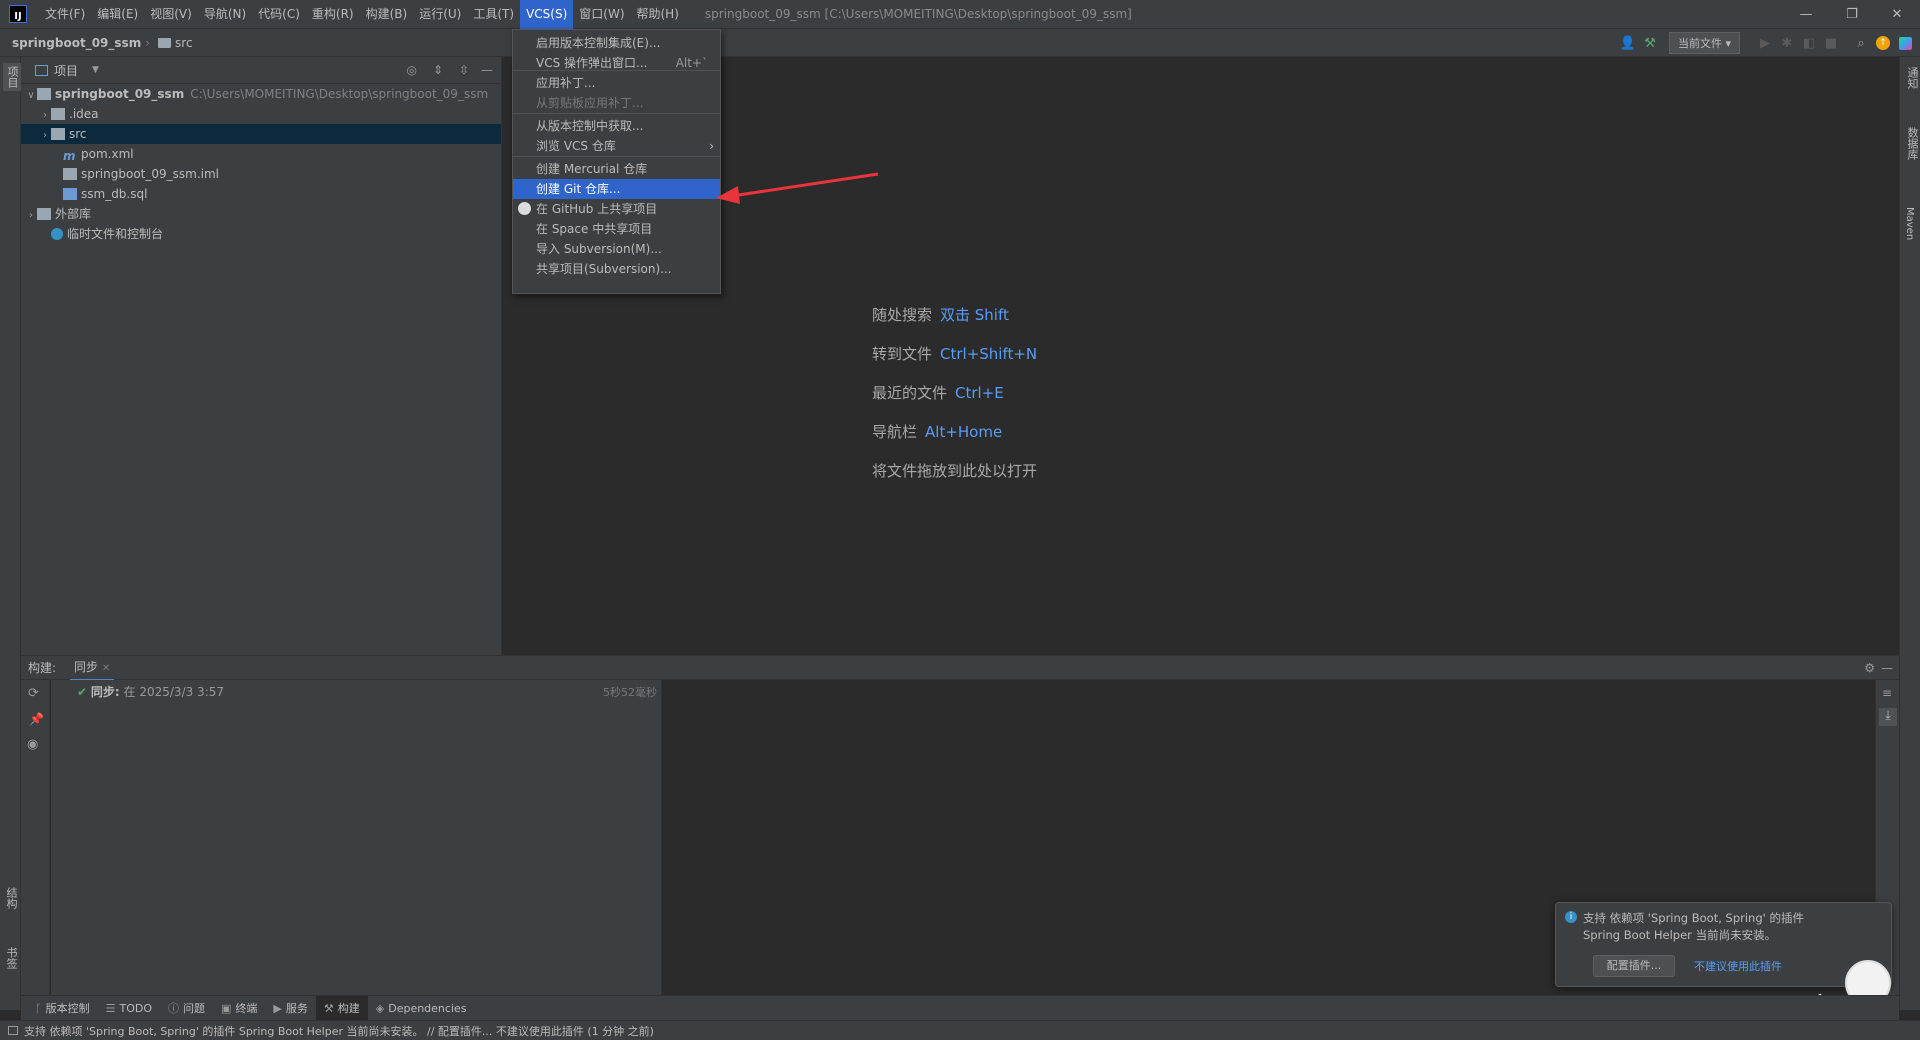 The image size is (1920, 1040). Describe the element at coordinates (62, 1008) in the screenshot. I see `tool-tab: ᚴ 版本控制` at that location.